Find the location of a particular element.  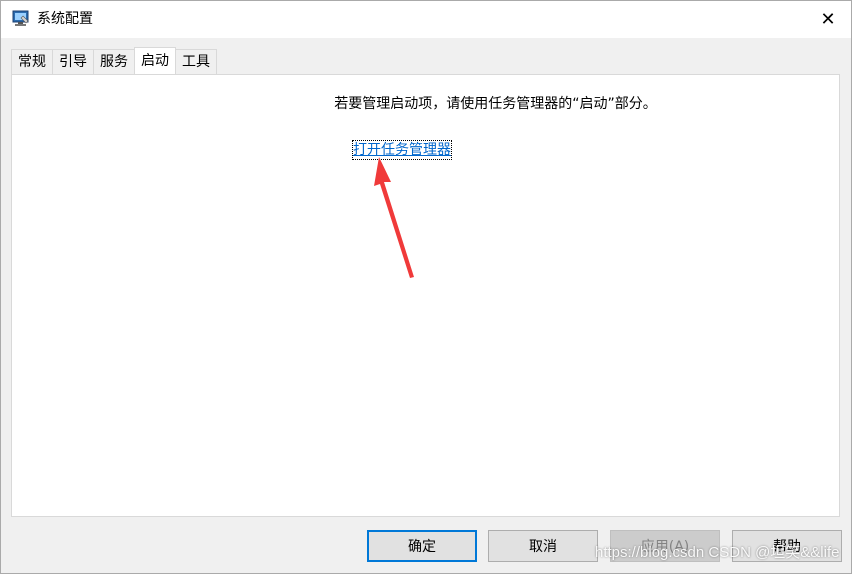

ok-button: 确定 is located at coordinates (422, 546).